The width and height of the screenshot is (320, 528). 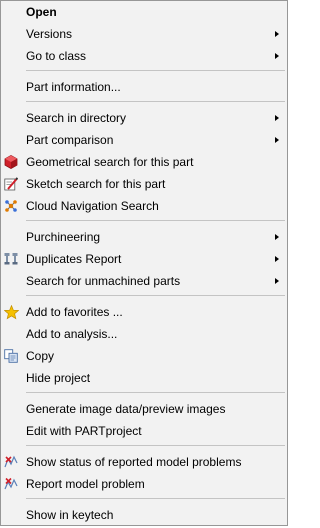 What do you see at coordinates (11, 184) in the screenshot?
I see `sketch-search-icon` at bounding box center [11, 184].